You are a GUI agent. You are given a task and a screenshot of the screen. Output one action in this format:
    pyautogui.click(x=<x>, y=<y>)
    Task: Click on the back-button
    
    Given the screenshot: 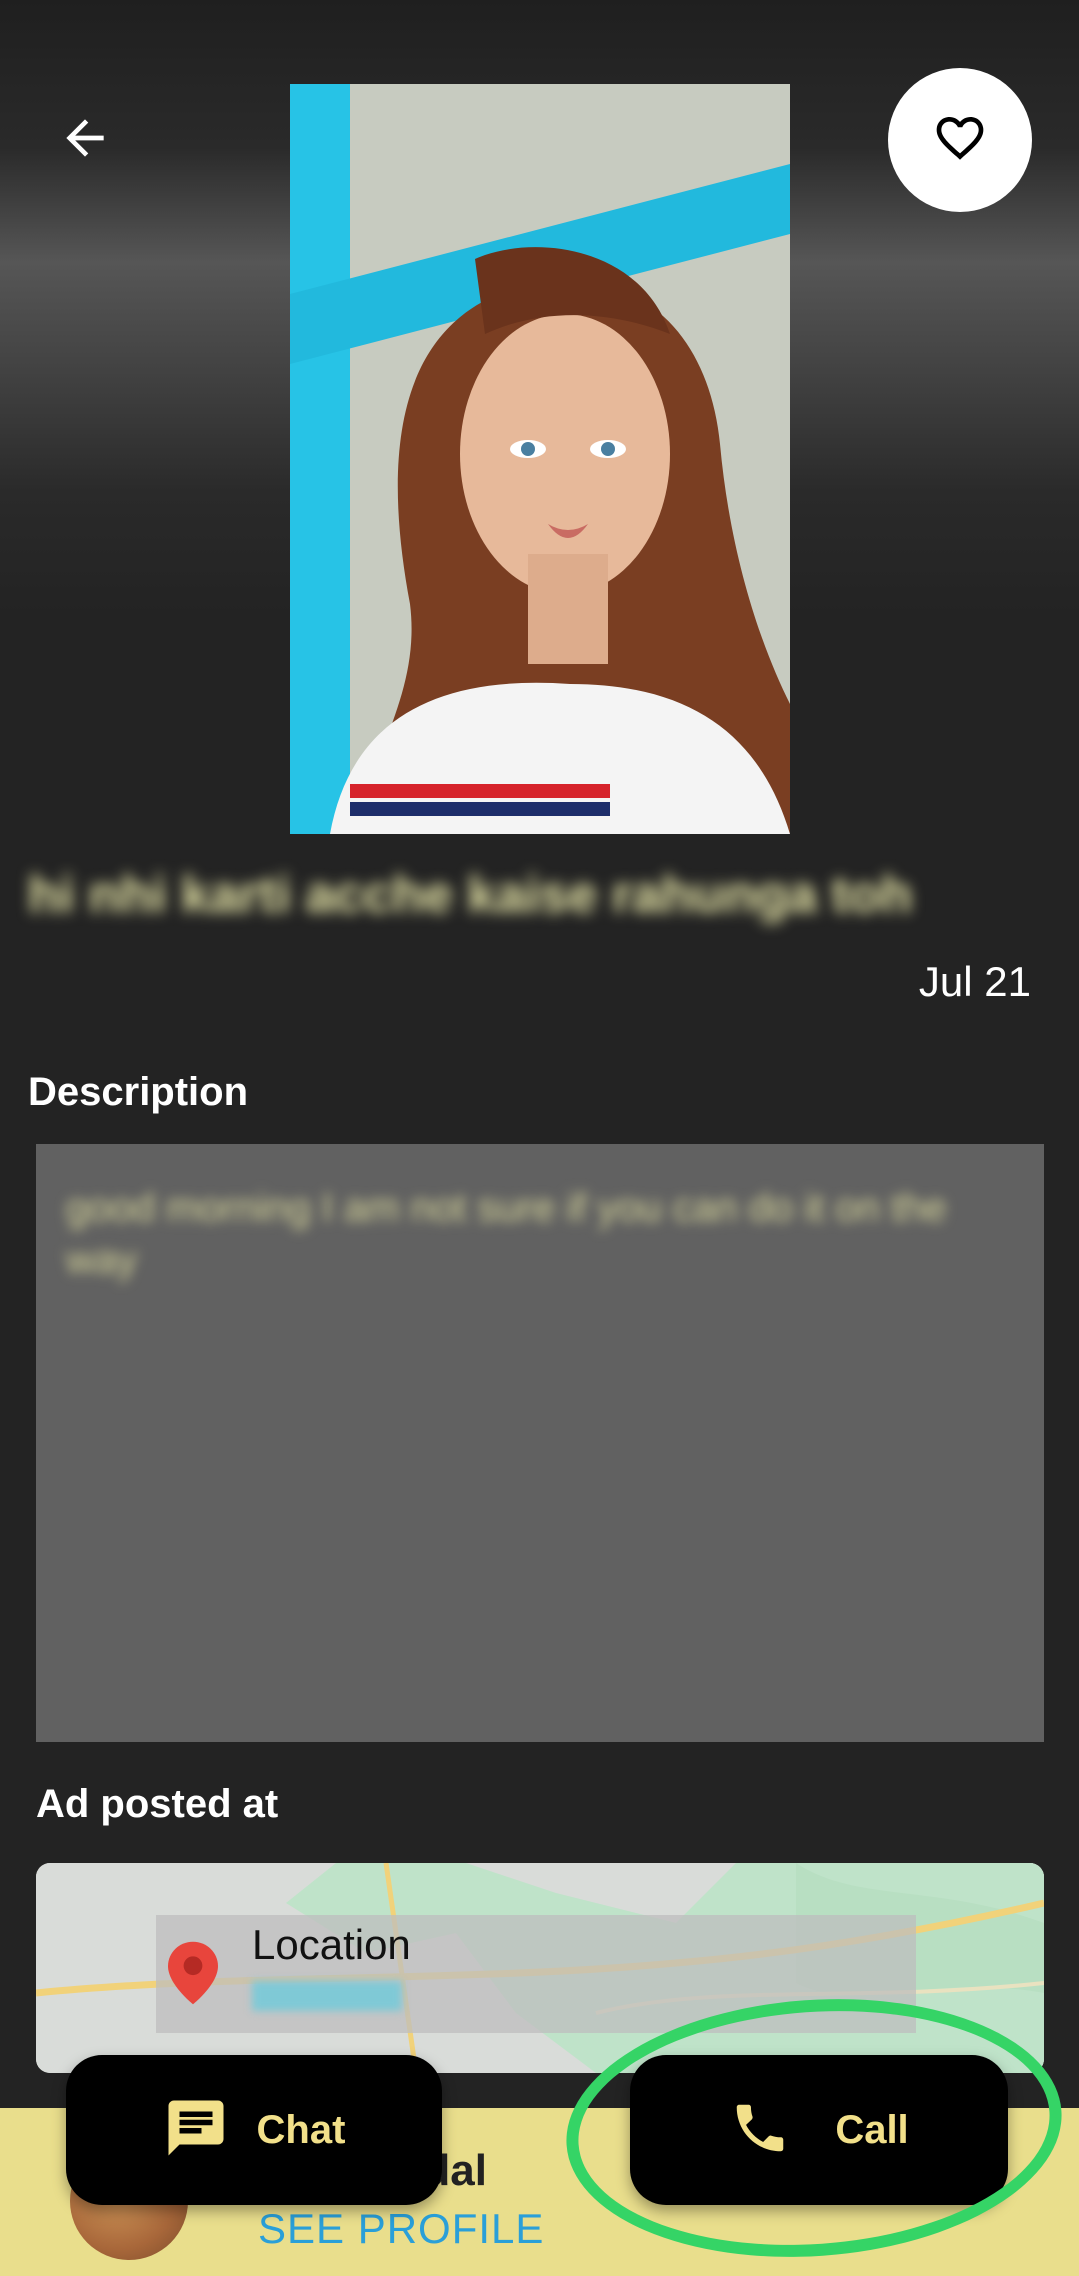 What is the action you would take?
    pyautogui.click(x=85, y=140)
    